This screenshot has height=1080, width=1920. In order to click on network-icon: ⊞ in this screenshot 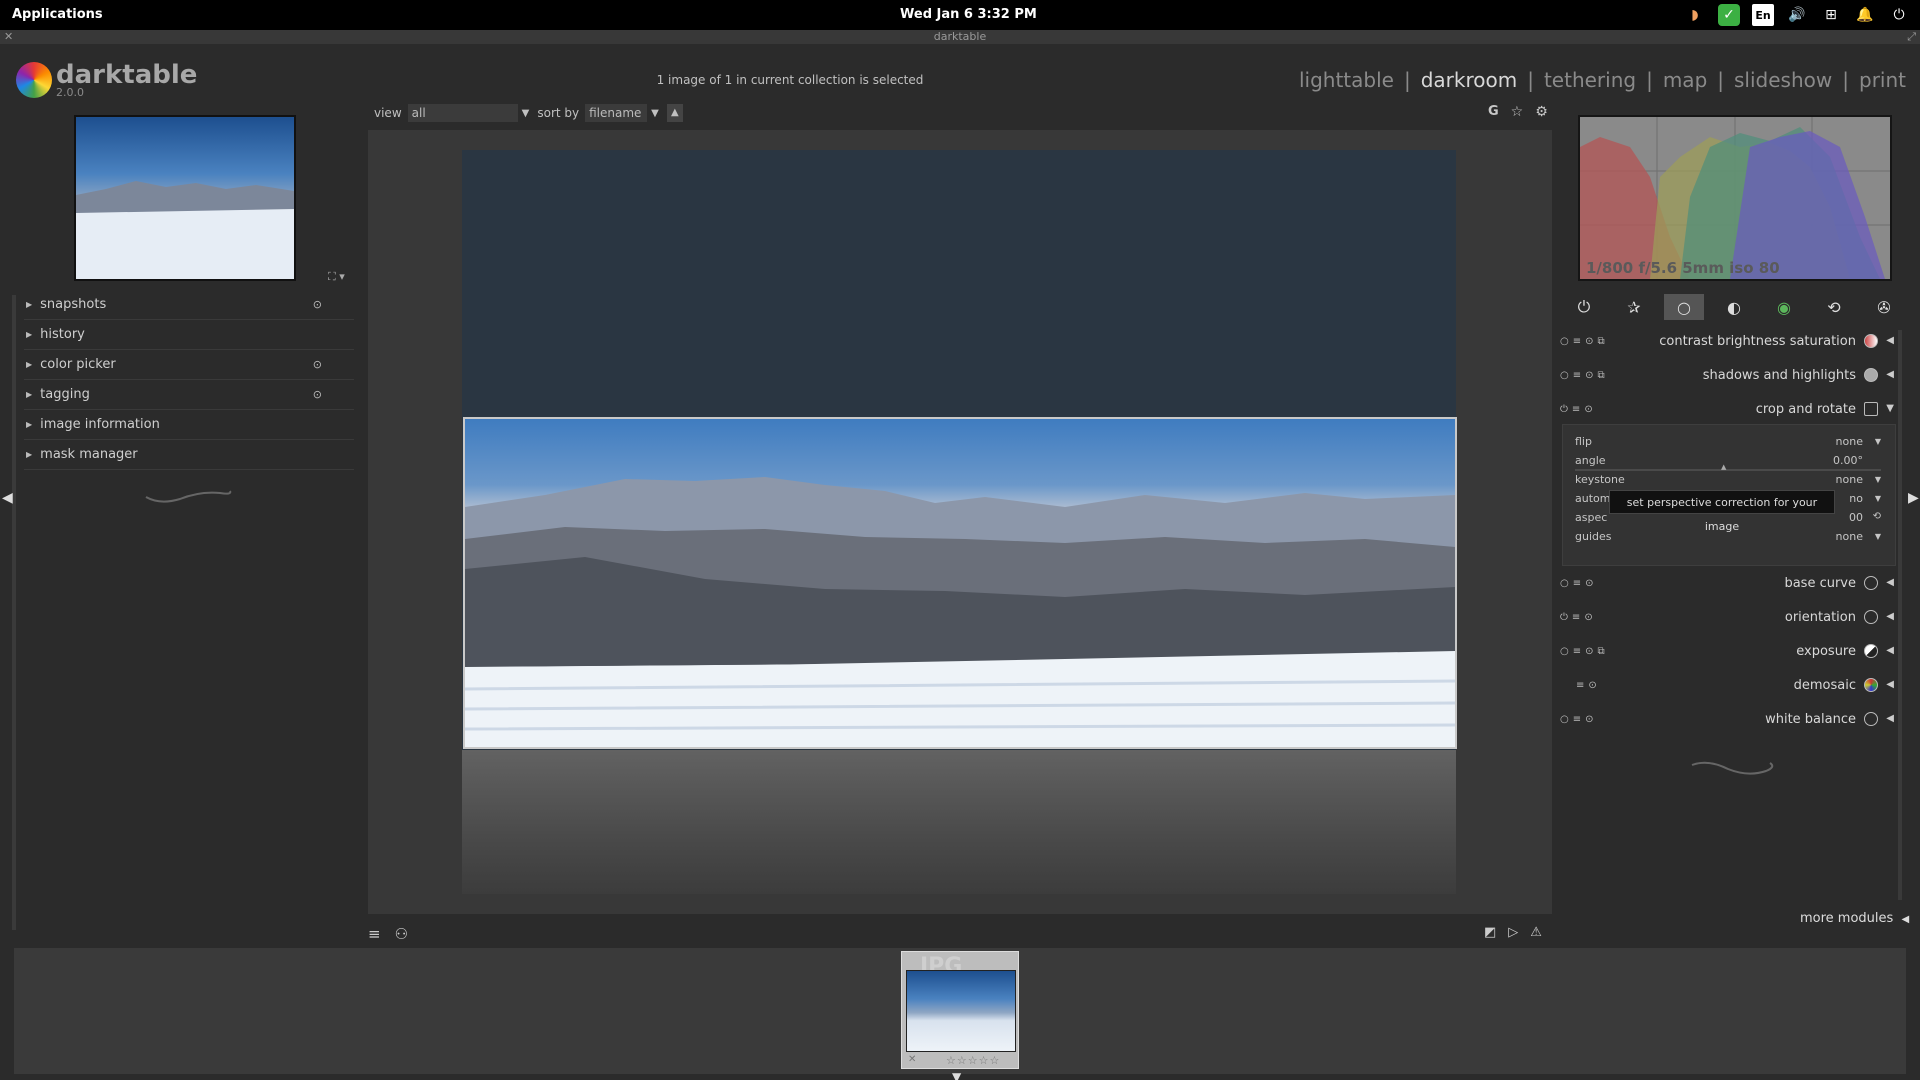, I will do `click(1831, 15)`.